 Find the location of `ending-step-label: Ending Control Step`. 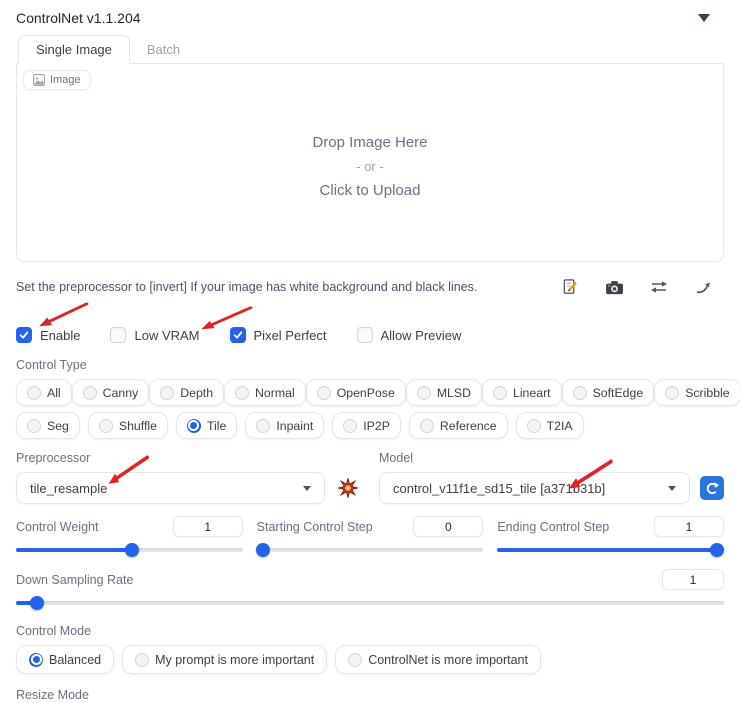

ending-step-label: Ending Control Step is located at coordinates (553, 526).